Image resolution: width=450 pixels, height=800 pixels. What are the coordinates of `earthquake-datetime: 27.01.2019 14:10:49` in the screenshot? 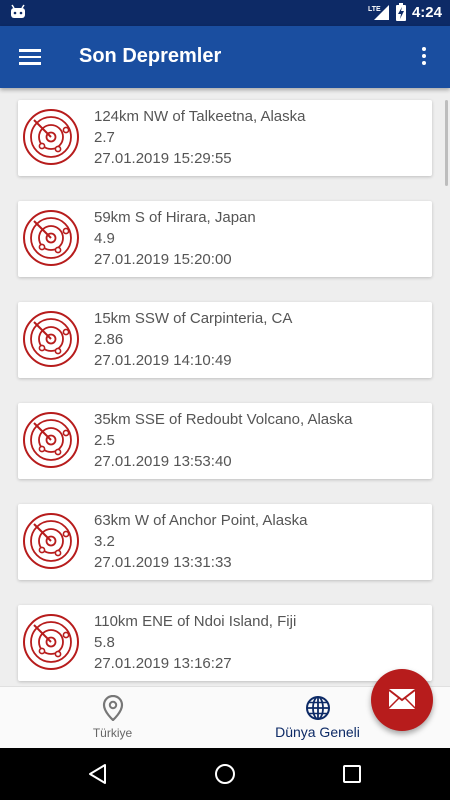 It's located at (163, 360).